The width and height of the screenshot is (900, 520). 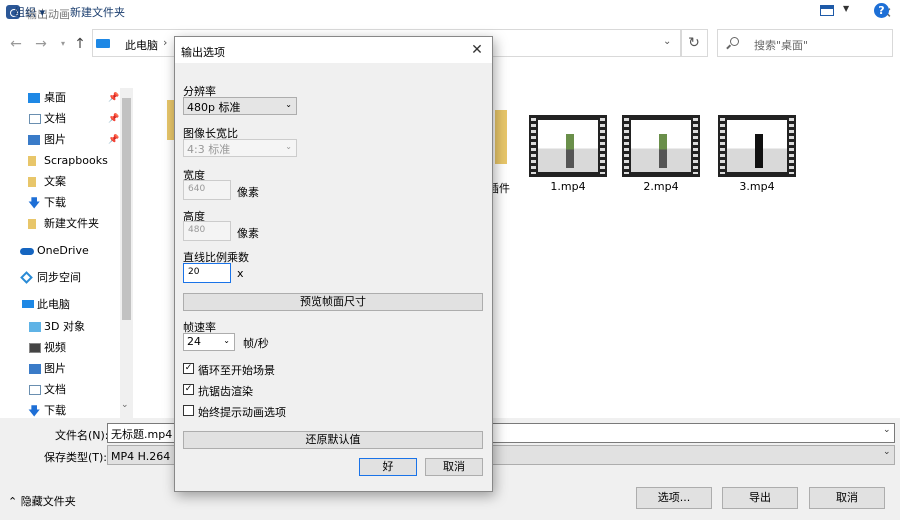 I want to click on sidebar-item-copywriting: 文案, so click(x=60, y=182).